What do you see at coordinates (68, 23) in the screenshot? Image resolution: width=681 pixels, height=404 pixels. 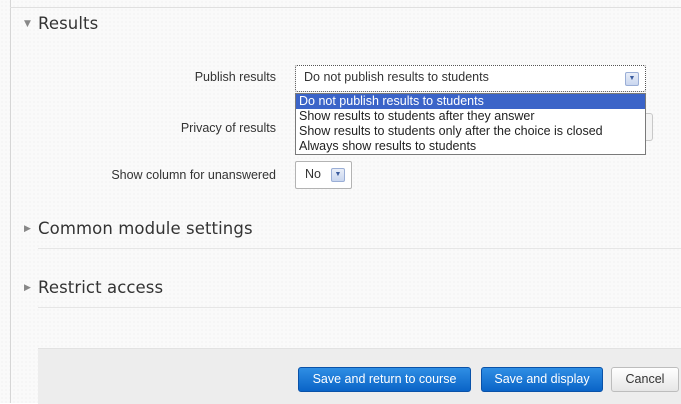 I see `results-section-title: Results` at bounding box center [68, 23].